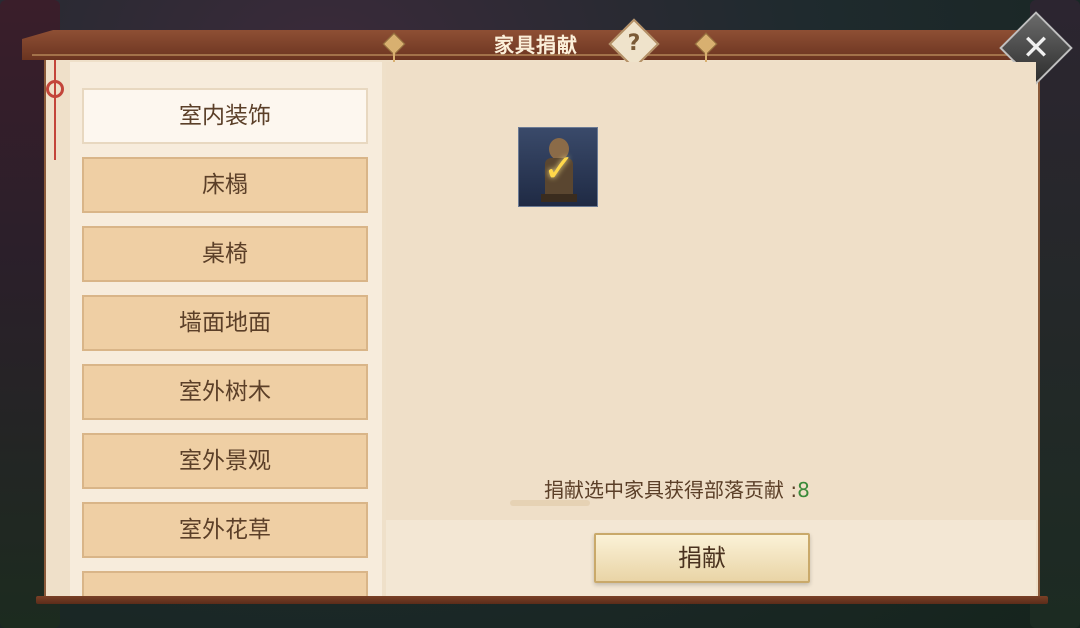 Image resolution: width=1080 pixels, height=628 pixels. I want to click on question-icon: ?, so click(634, 43).